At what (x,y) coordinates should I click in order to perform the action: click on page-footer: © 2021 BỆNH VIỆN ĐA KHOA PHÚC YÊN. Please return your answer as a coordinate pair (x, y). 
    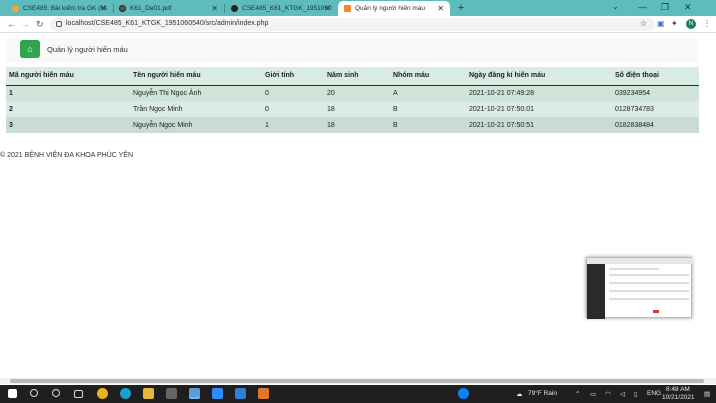
    Looking at the image, I should click on (67, 155).